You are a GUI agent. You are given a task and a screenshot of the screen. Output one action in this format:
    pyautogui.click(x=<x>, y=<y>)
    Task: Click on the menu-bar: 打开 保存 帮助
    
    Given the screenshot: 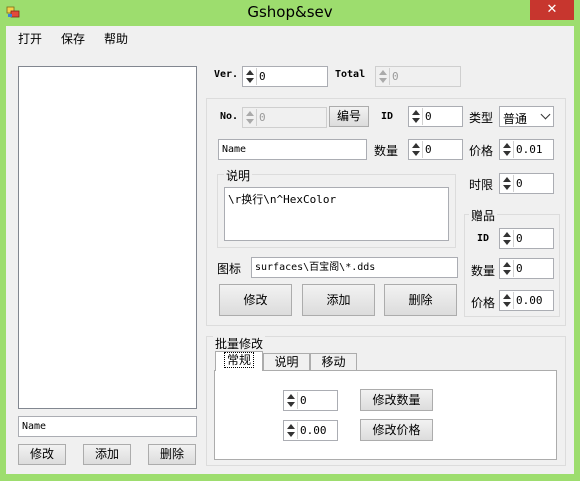 What is the action you would take?
    pyautogui.click(x=290, y=37)
    